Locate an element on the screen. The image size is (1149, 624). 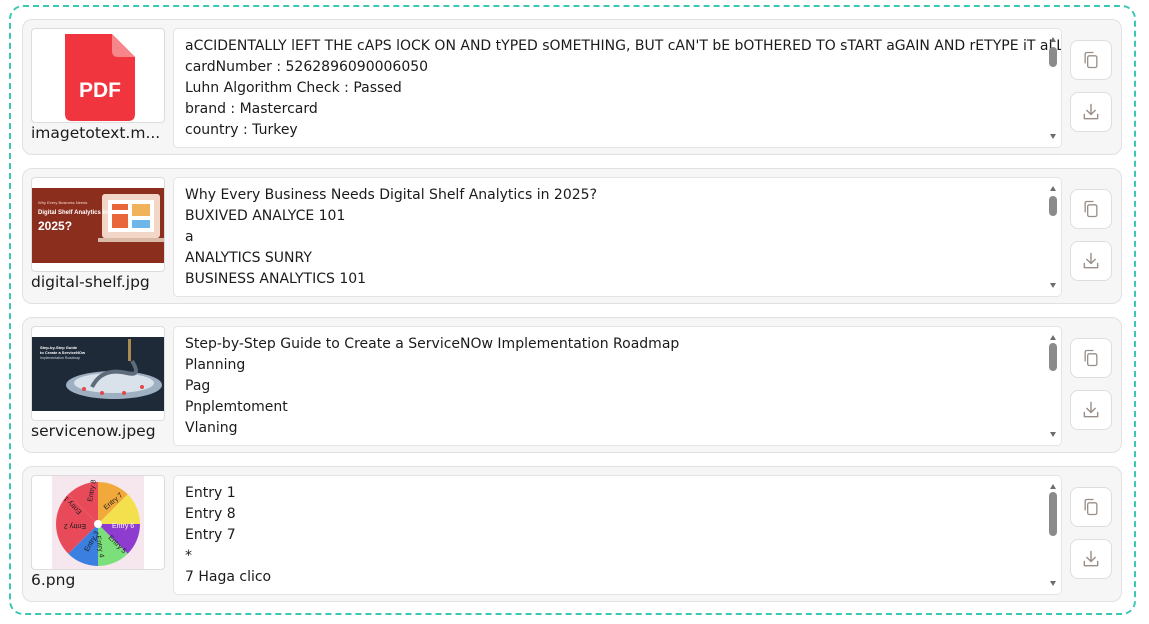
text-line: BUXIVED ANALYCE 101 is located at coordinates (265, 216).